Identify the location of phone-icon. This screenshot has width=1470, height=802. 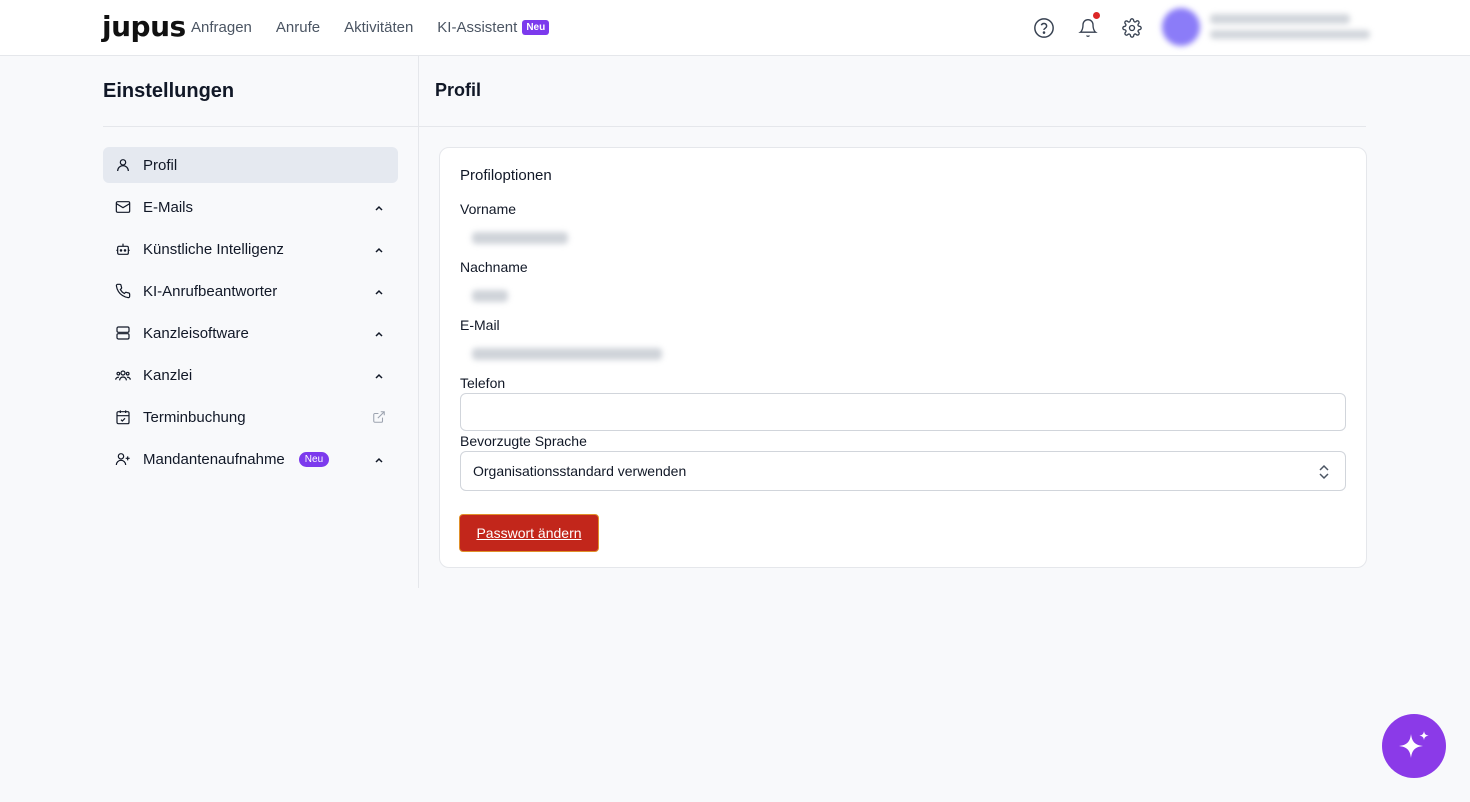
(123, 291).